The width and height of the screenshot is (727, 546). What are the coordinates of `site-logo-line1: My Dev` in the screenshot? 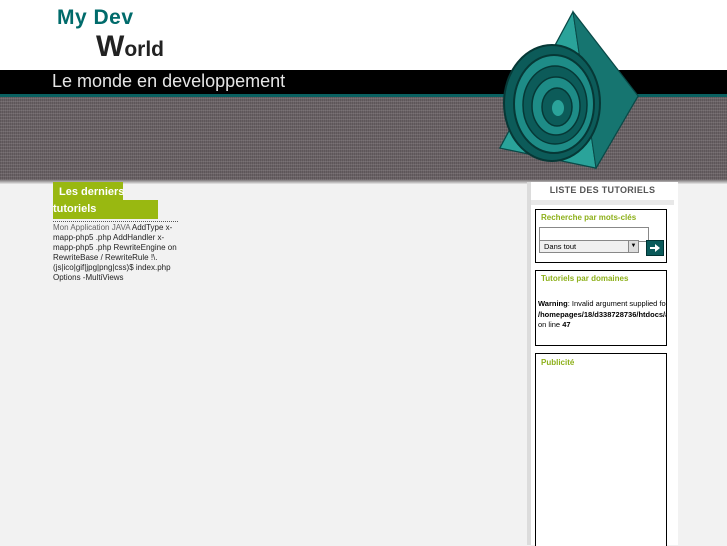 It's located at (95, 18).